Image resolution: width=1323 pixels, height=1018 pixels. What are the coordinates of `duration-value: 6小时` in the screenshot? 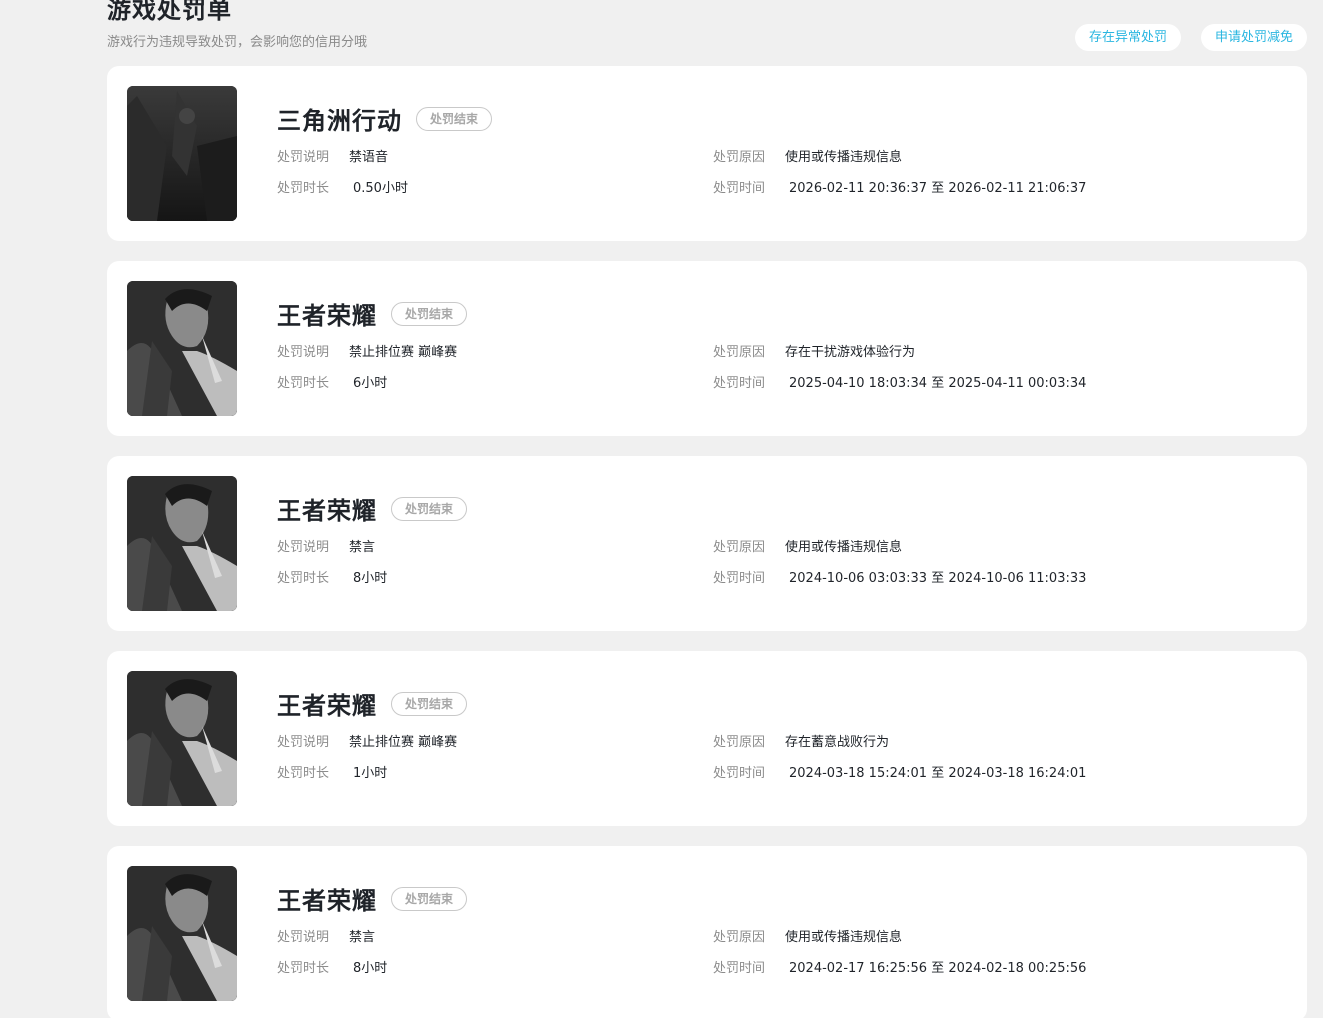 It's located at (370, 383).